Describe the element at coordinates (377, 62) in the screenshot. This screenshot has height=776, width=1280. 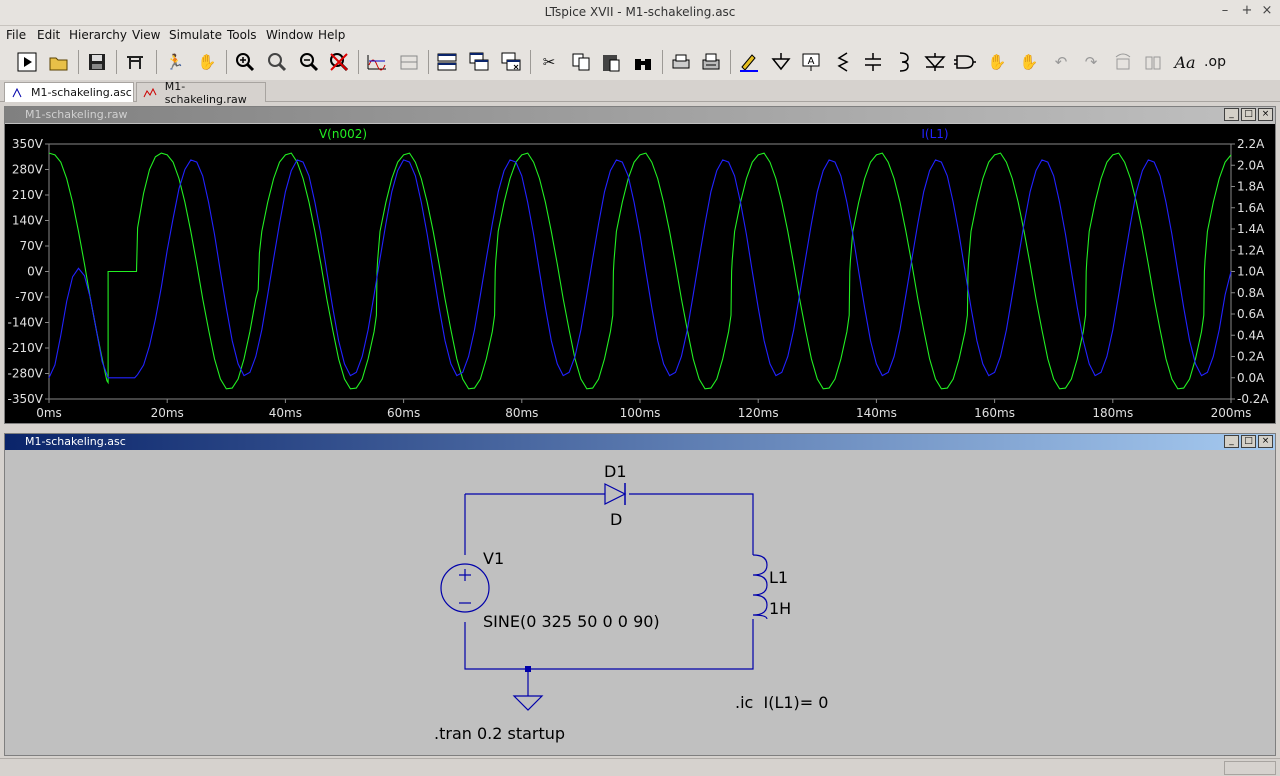
I see `autorange-icon` at that location.